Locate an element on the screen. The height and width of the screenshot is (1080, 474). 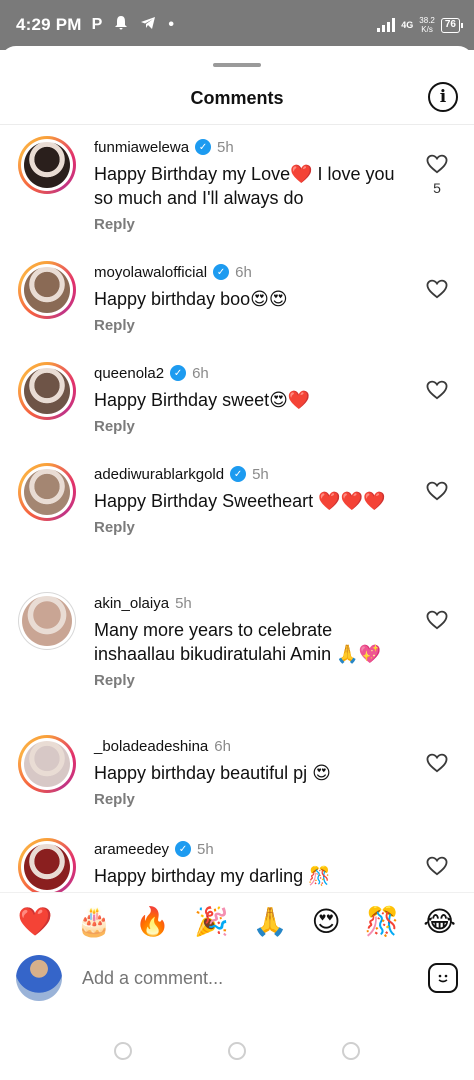
comment-username: arameedey is located at coordinates (131, 849).